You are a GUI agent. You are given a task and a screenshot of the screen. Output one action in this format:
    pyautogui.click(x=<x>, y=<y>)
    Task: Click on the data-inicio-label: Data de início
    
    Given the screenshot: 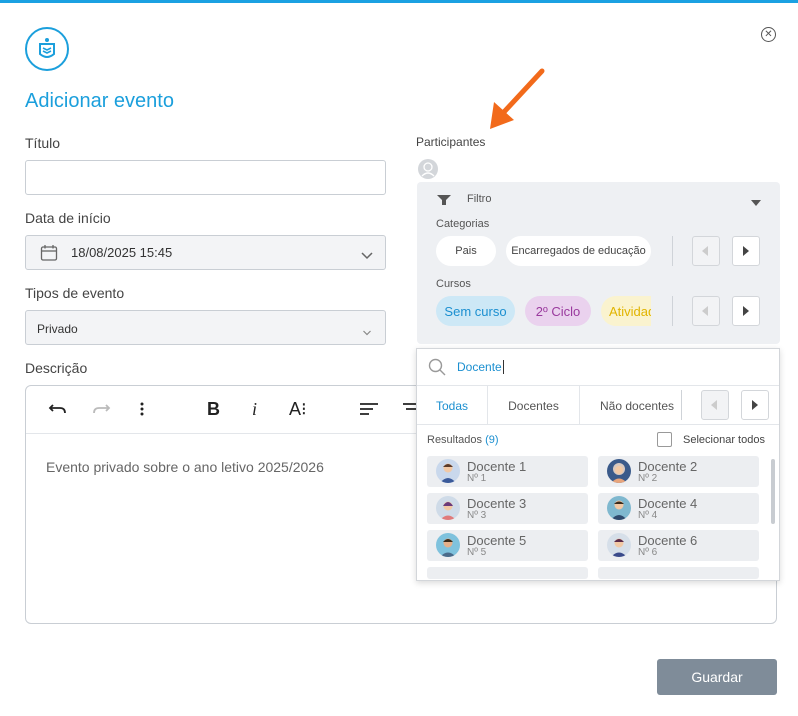 What is the action you would take?
    pyautogui.click(x=68, y=218)
    